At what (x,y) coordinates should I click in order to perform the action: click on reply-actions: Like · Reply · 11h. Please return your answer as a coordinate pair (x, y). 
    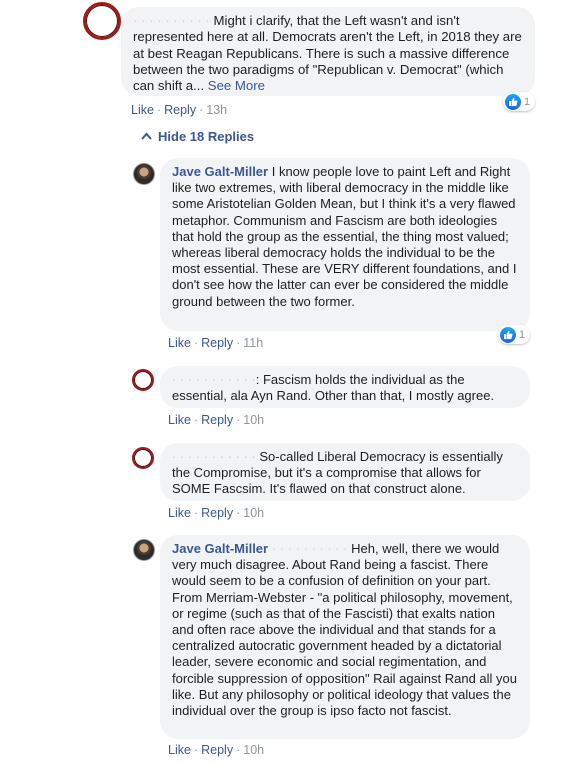
    Looking at the image, I should click on (215, 343).